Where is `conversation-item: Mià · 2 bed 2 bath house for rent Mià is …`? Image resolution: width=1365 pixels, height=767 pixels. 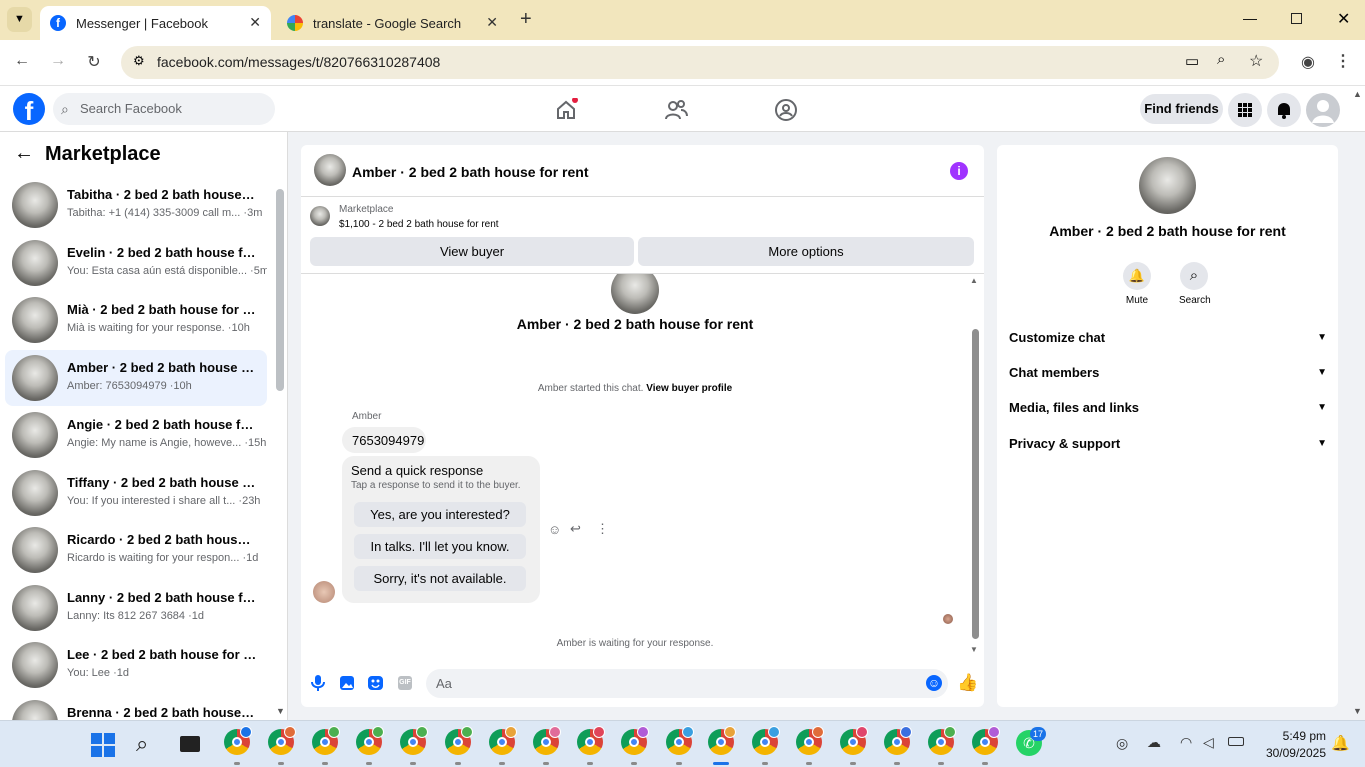 conversation-item: Mià · 2 bed 2 bath house for rent Mià is … is located at coordinates (136, 320).